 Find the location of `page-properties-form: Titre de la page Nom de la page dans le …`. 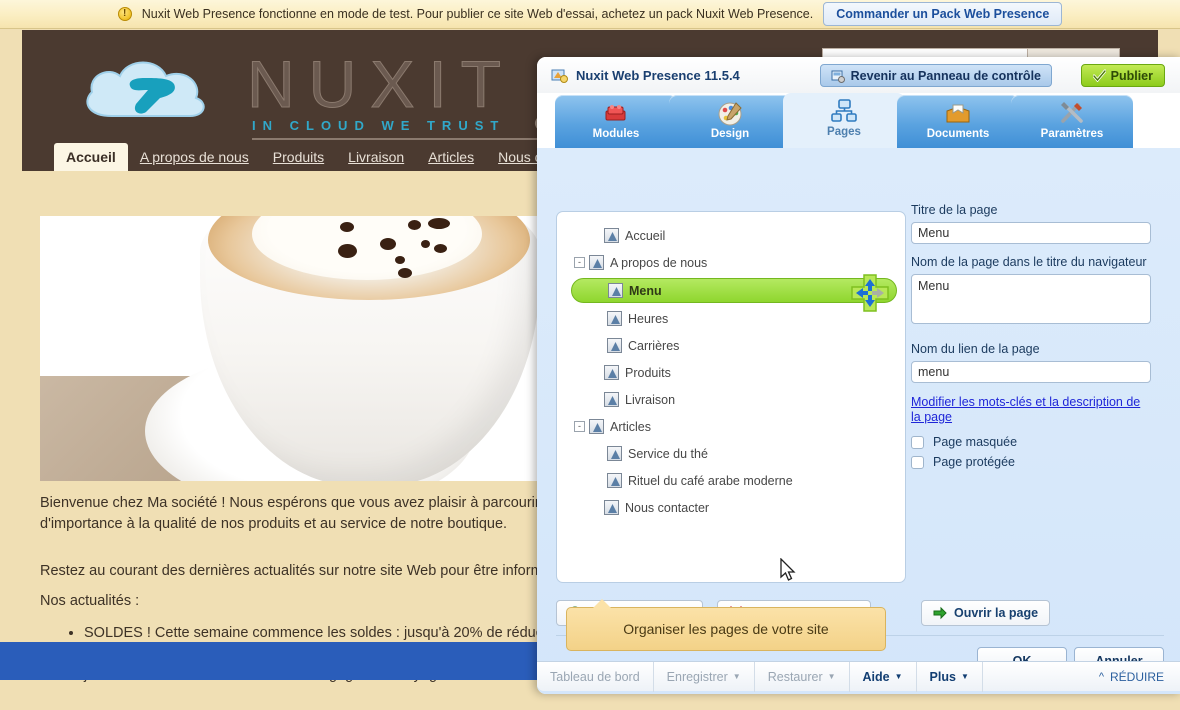

page-properties-form: Titre de la page Nom de la page dans le … is located at coordinates (1037, 336).